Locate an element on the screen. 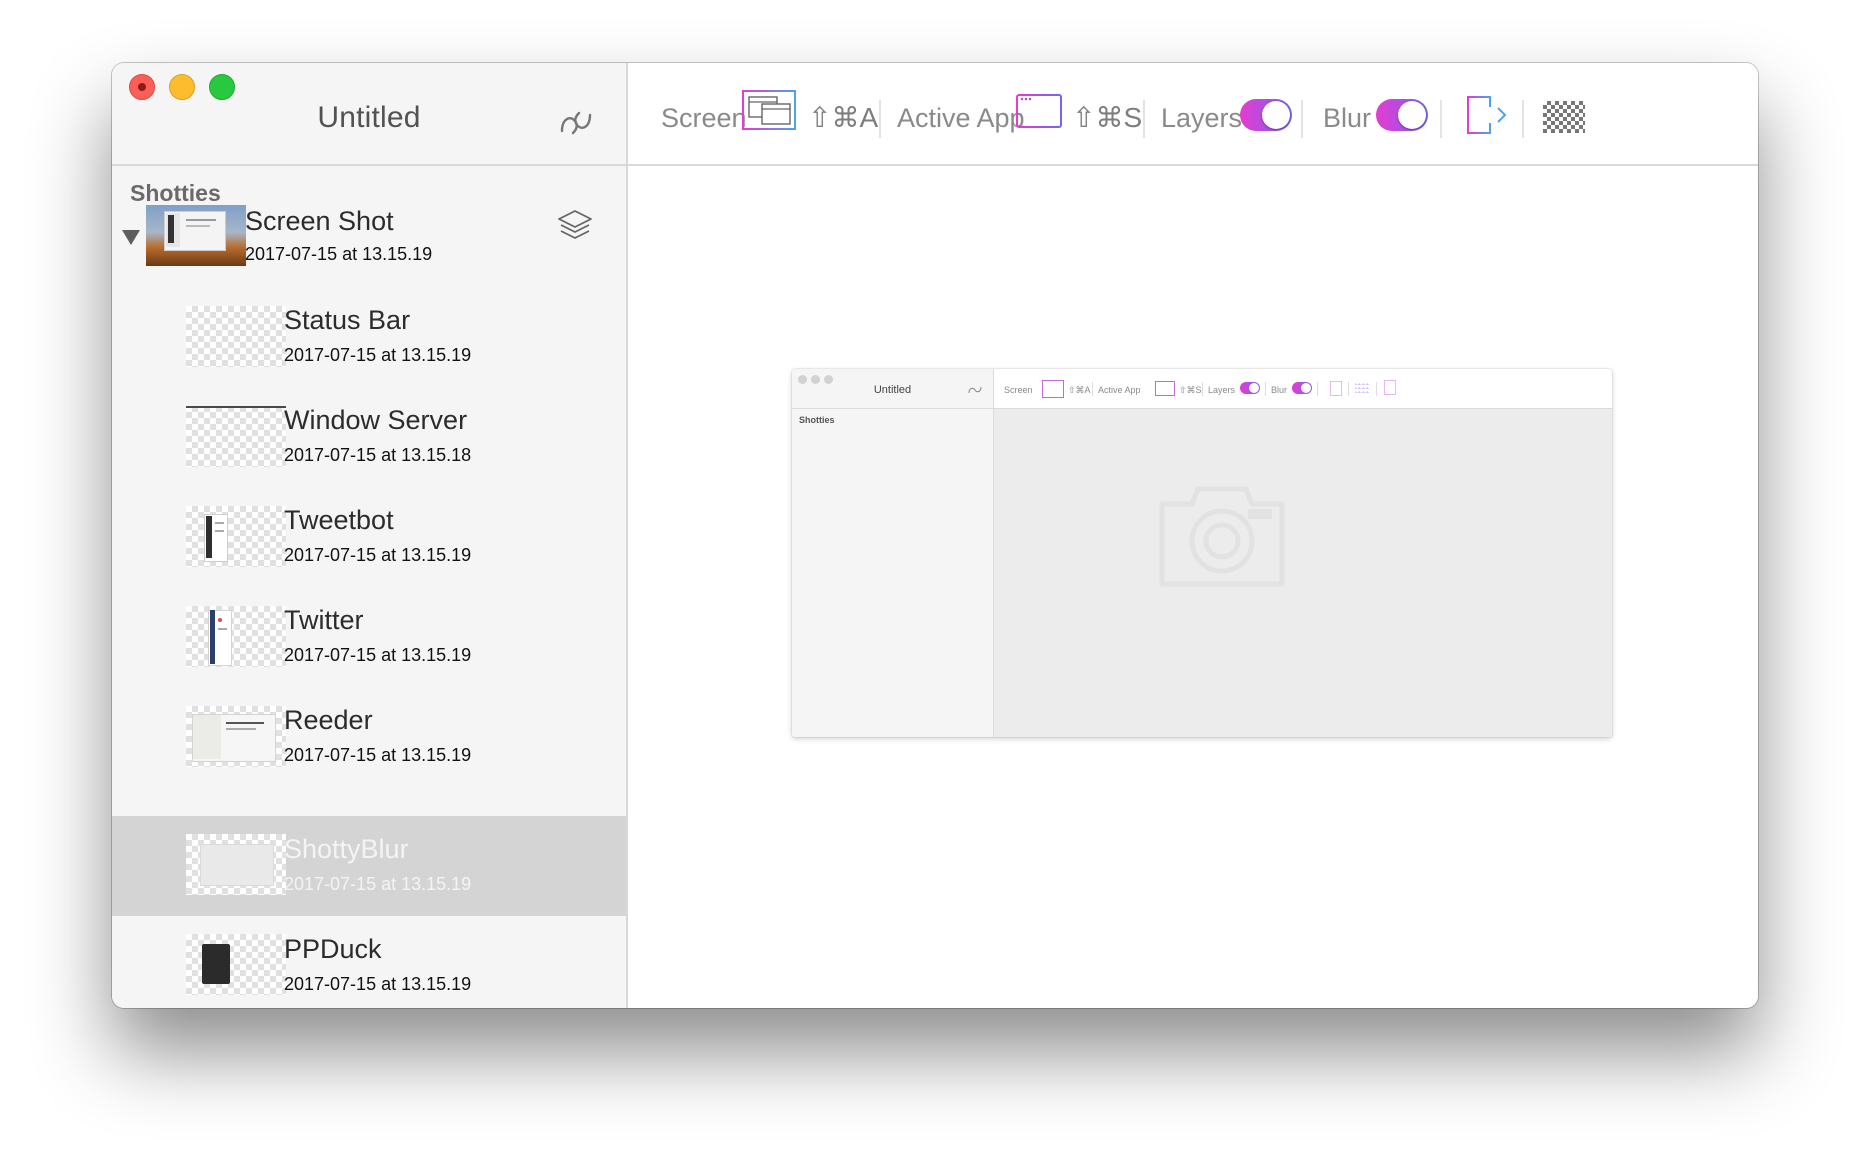 This screenshot has width=1864, height=1166. zoom-button is located at coordinates (222, 87).